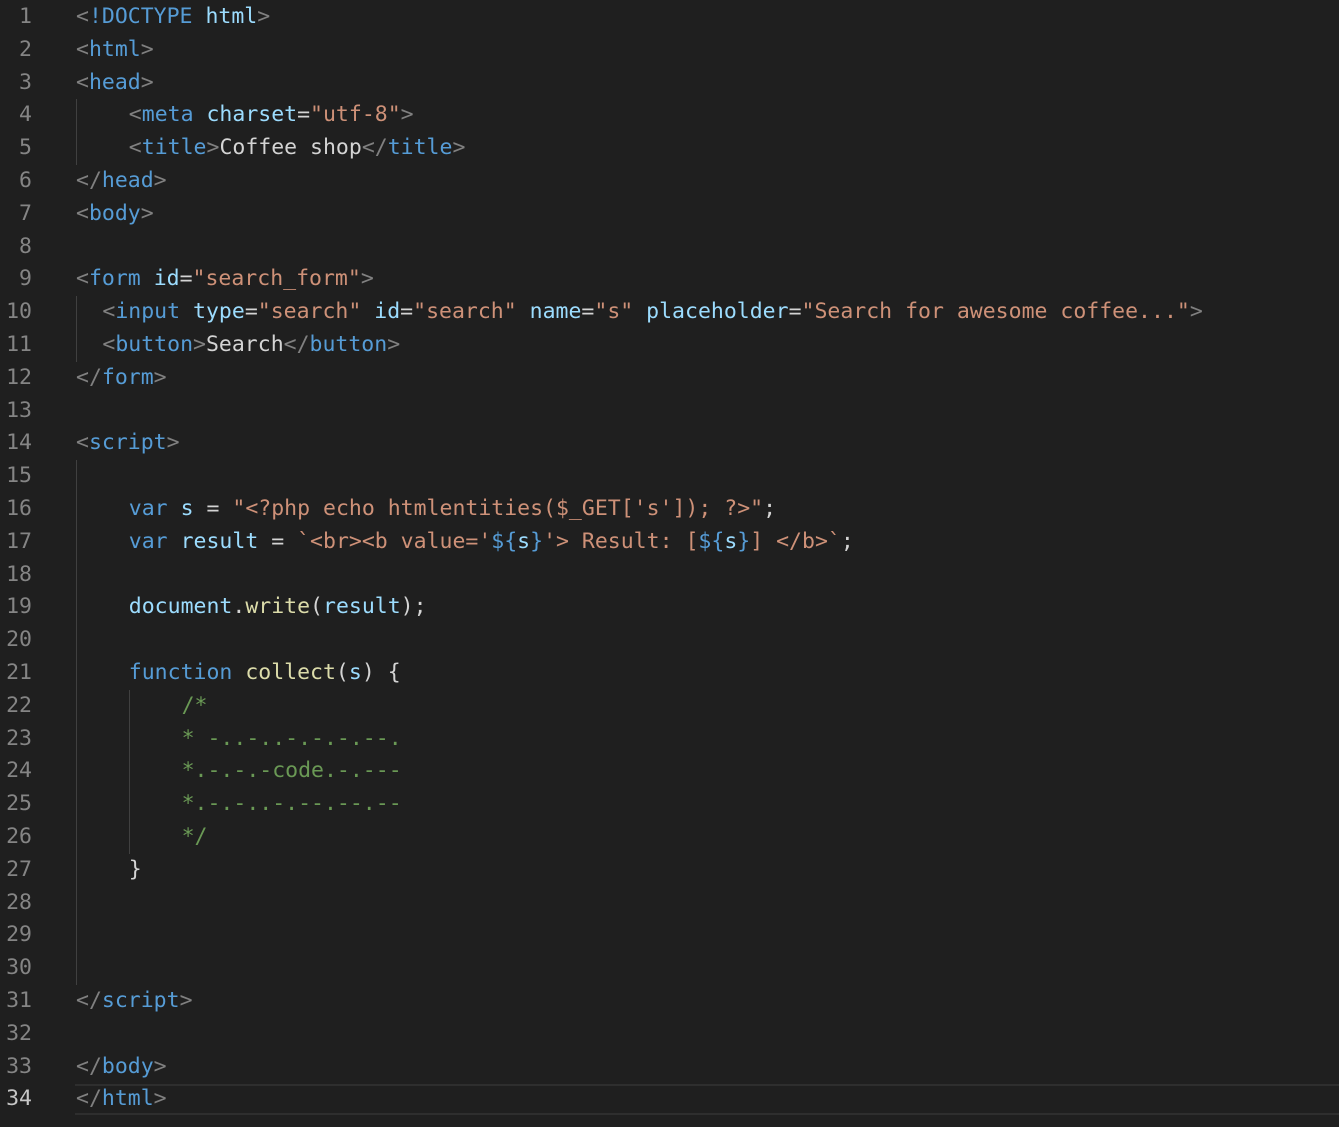 This screenshot has height=1127, width=1339. I want to click on code-line: 11 <button>Search</button>, so click(669, 345).